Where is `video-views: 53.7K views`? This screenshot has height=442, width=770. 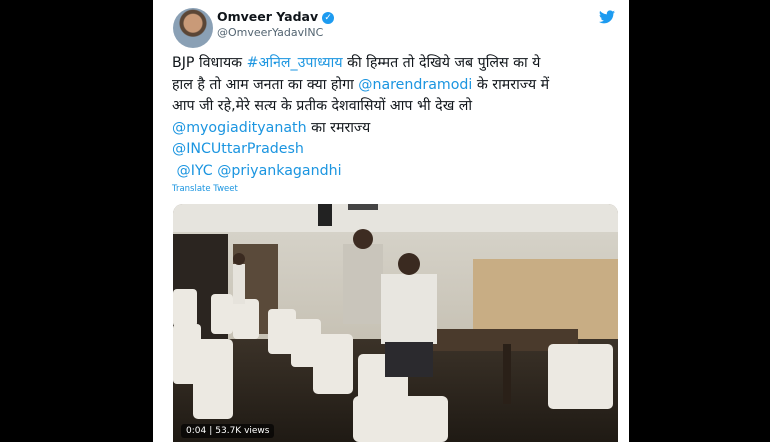 video-views: 53.7K views is located at coordinates (242, 431).